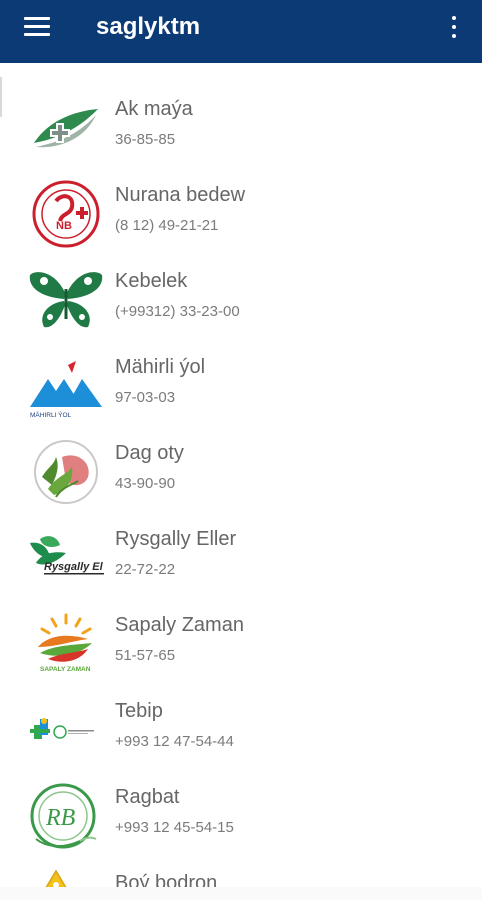  Describe the element at coordinates (66, 730) in the screenshot. I see `tebip-logo` at that location.